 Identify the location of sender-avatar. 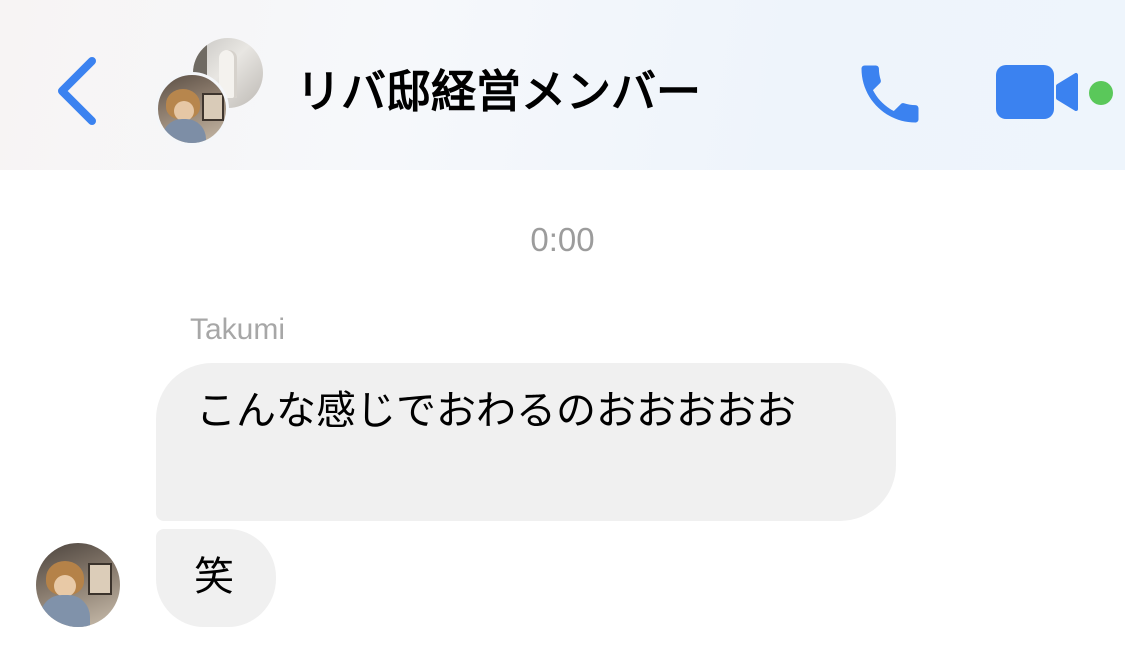
(78, 585).